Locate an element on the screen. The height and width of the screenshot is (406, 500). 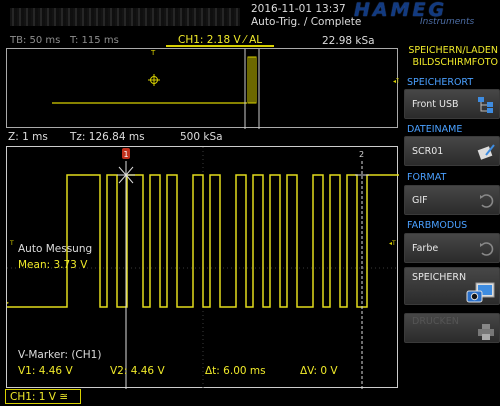
marker-v2: V2: 4.46 V is located at coordinates (137, 371).